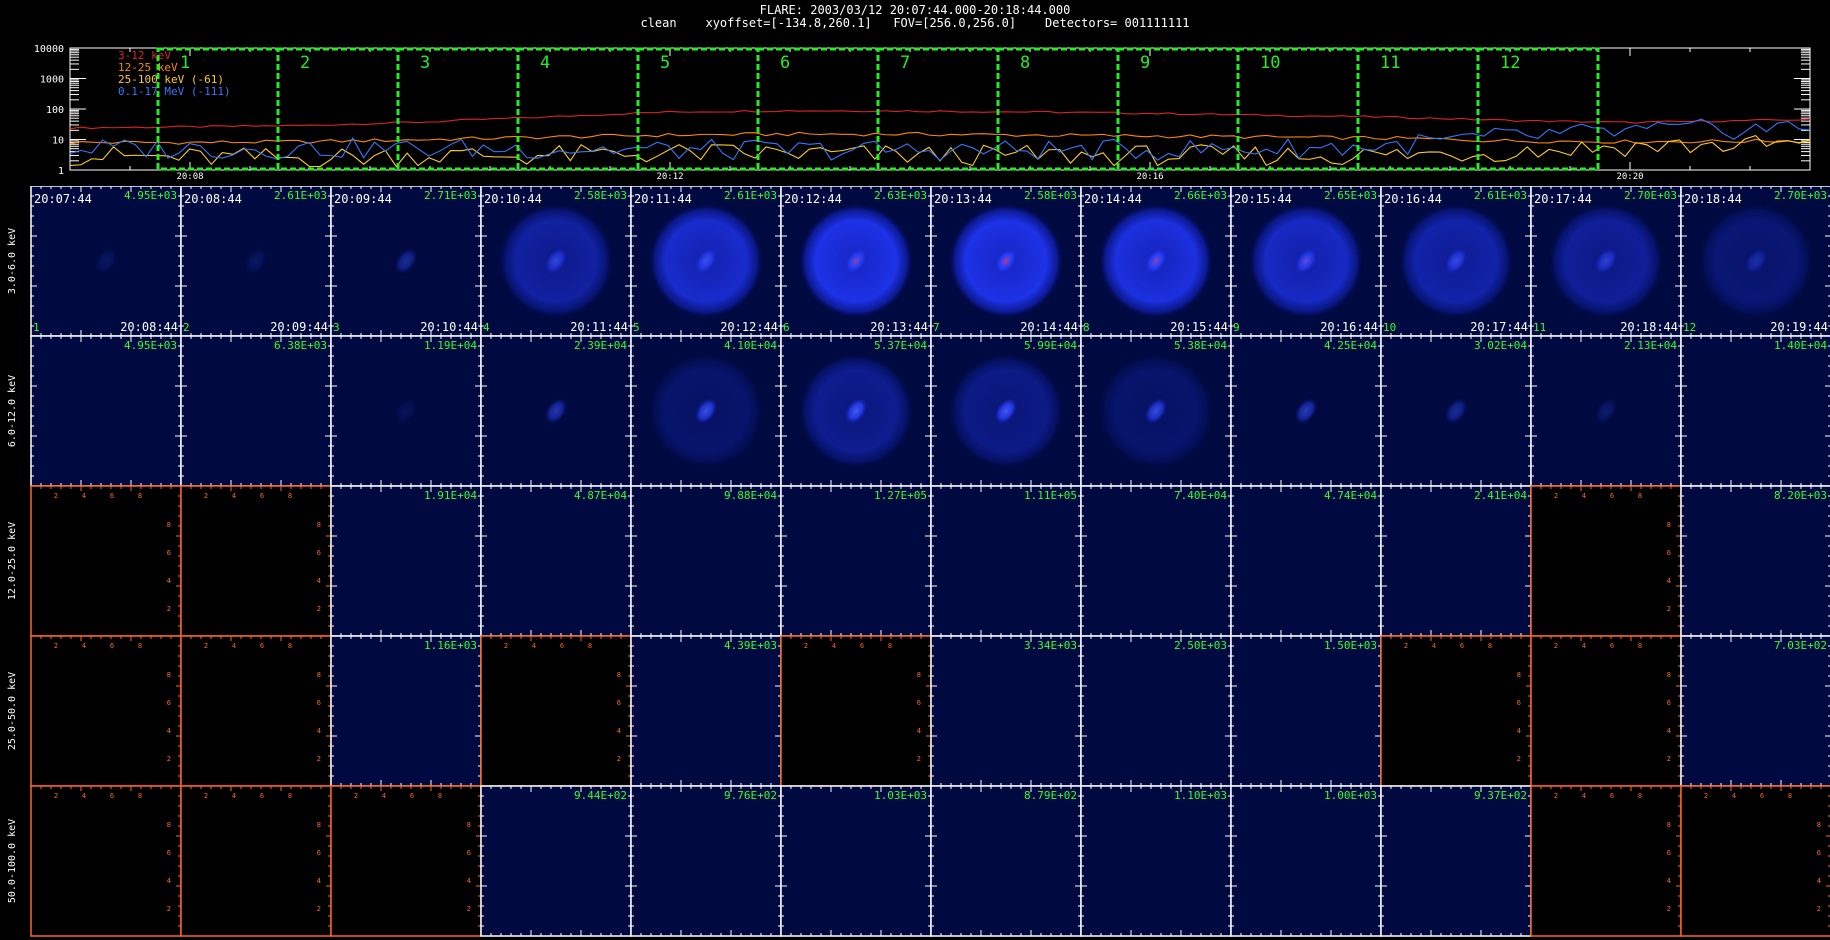  What do you see at coordinates (1050, 195) in the screenshot?
I see `peak-value: 2.58E+03` at bounding box center [1050, 195].